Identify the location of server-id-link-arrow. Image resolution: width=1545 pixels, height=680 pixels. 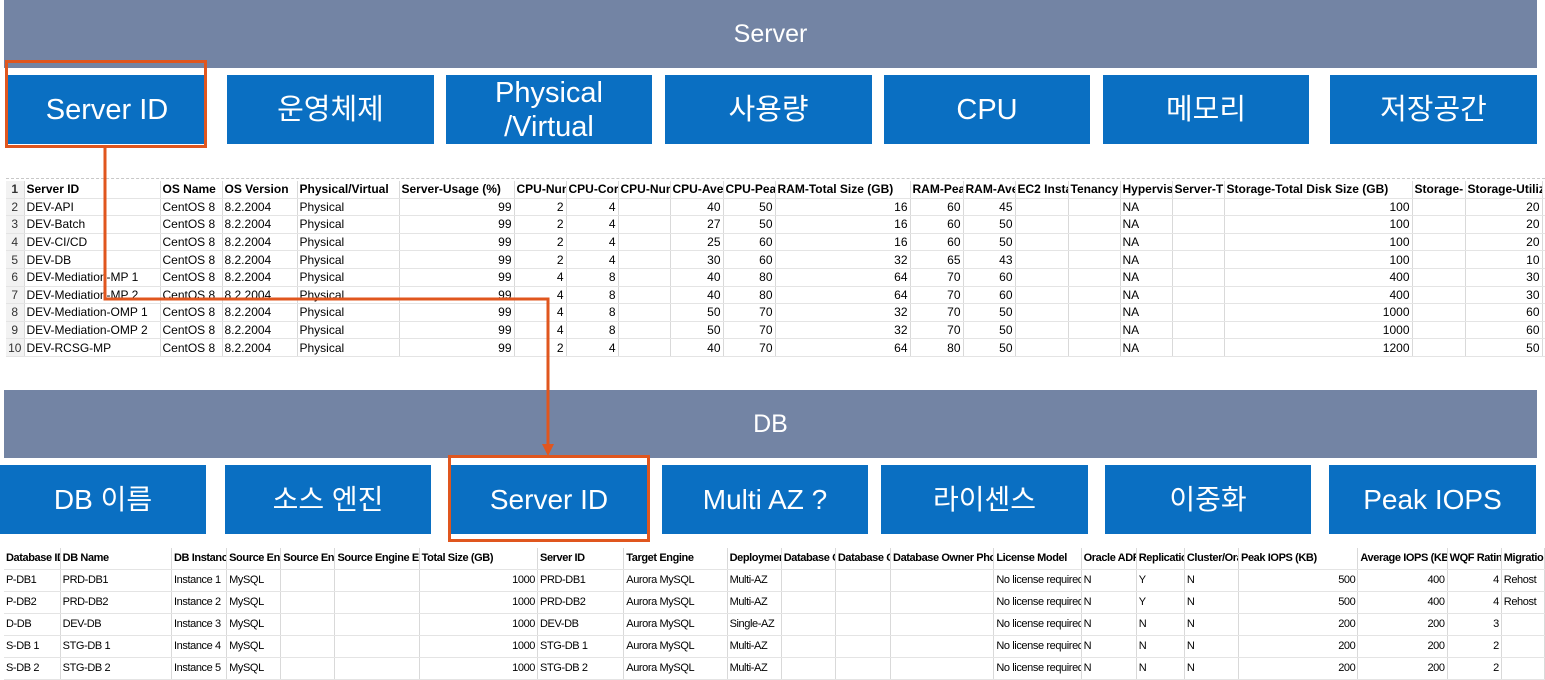
(328, 302).